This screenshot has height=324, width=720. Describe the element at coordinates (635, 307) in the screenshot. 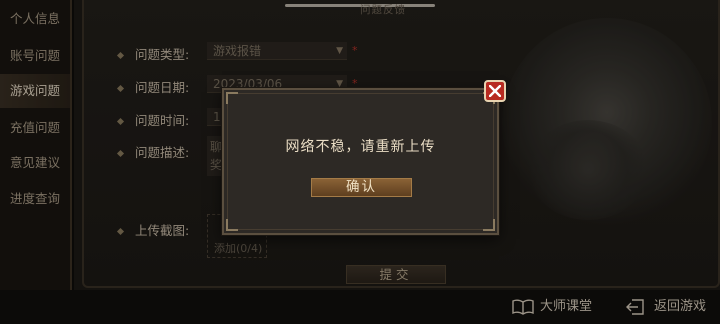

I see `return-icon` at that location.